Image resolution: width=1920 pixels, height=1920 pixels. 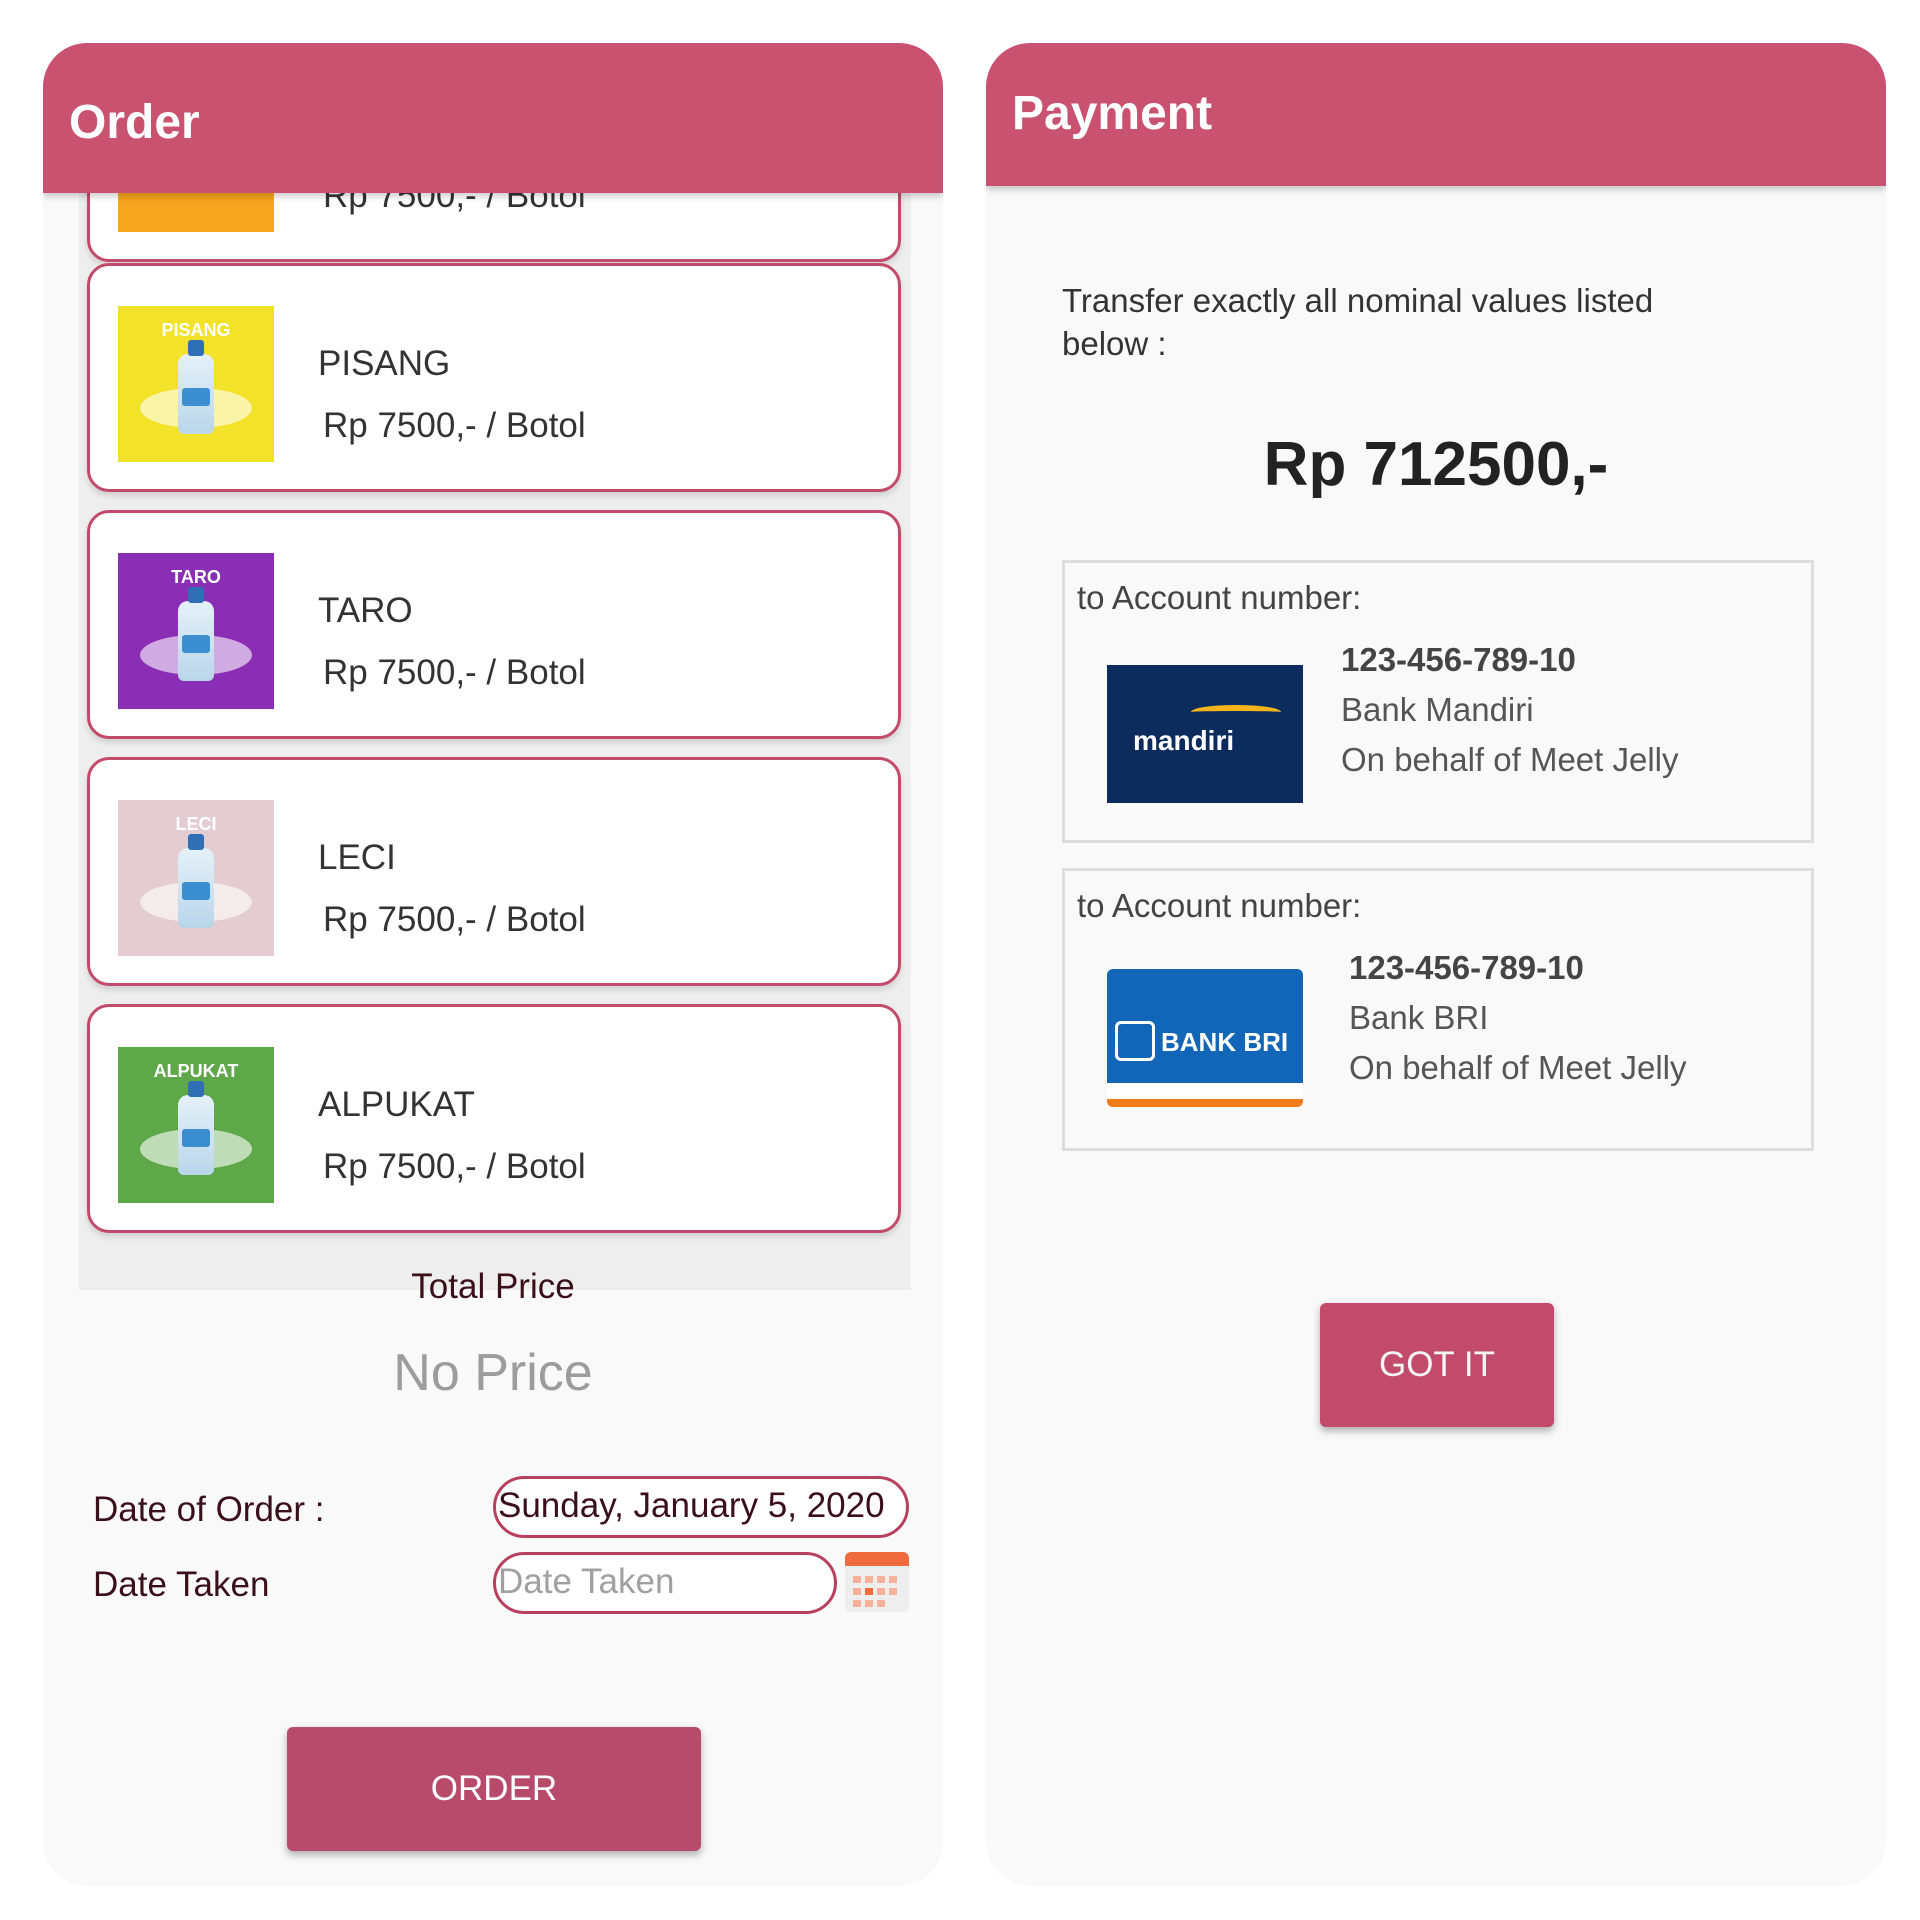 What do you see at coordinates (196, 212) in the screenshot?
I see `product-image` at bounding box center [196, 212].